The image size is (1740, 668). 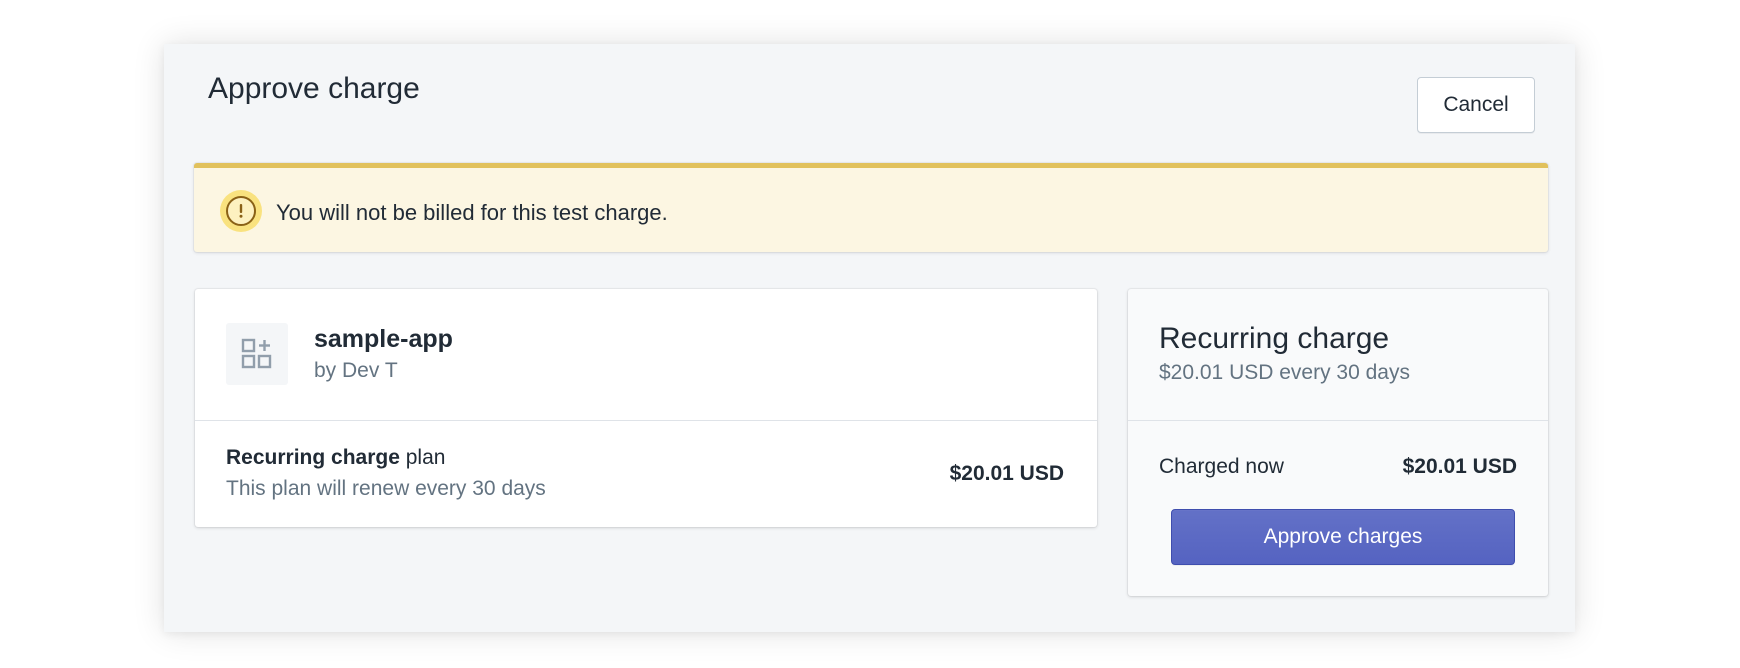 I want to click on summary-subtitle: $20.01 USD every 30 days, so click(x=1284, y=372).